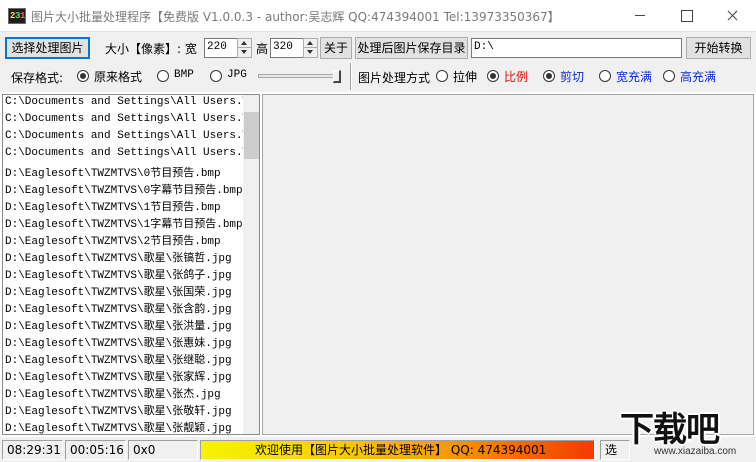 The image size is (756, 462). Describe the element at coordinates (123, 291) in the screenshot. I see `file-list-item: D:\Eaglesoft\TWZMTVS\歌星\张国荣.jpg` at that location.